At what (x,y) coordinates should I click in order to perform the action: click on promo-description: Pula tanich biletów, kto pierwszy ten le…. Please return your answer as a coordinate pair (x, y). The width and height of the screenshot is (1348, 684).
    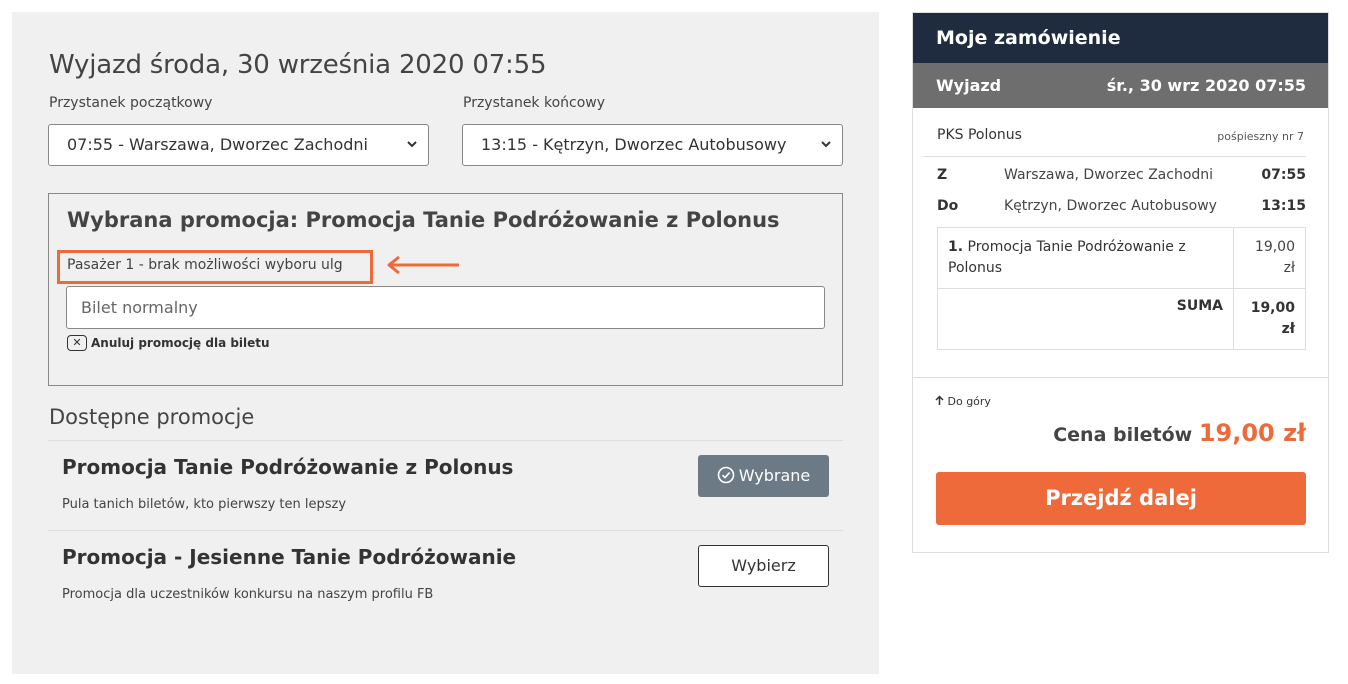
    Looking at the image, I should click on (204, 504).